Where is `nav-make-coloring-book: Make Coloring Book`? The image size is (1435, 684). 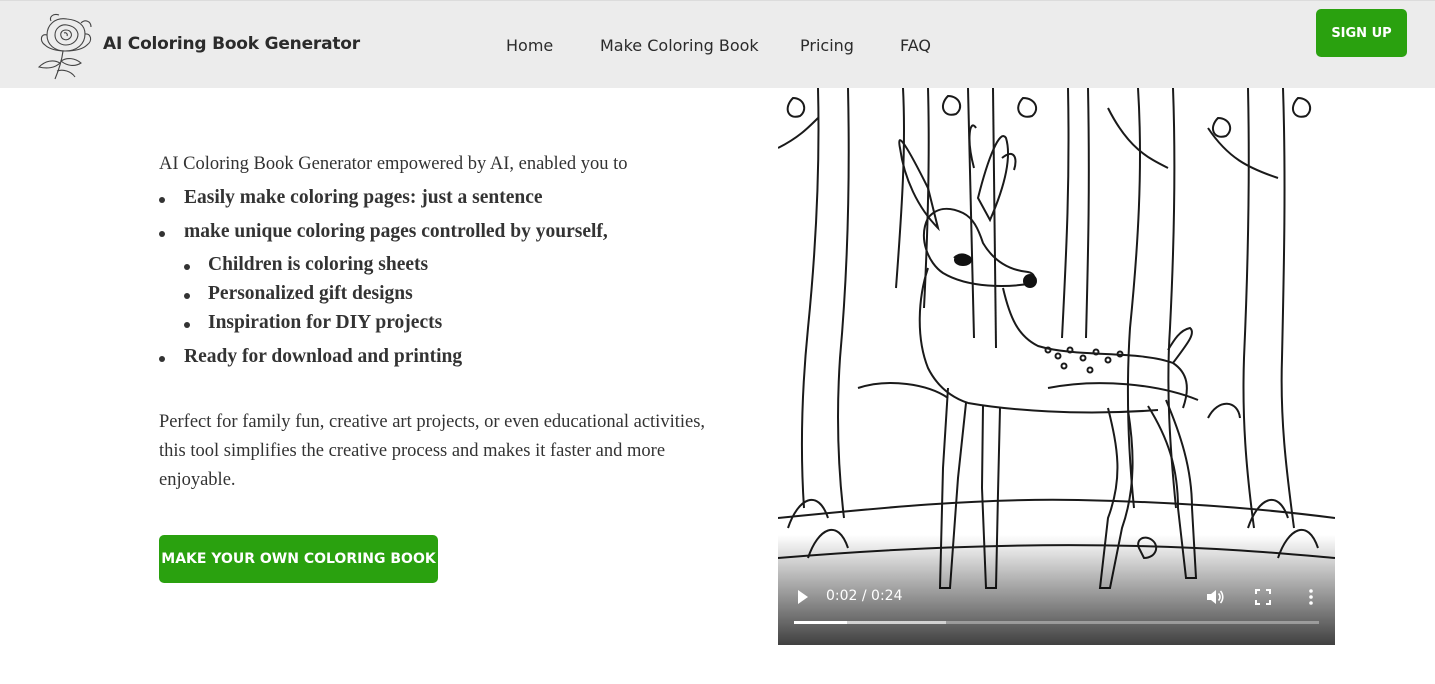 nav-make-coloring-book: Make Coloring Book is located at coordinates (679, 45).